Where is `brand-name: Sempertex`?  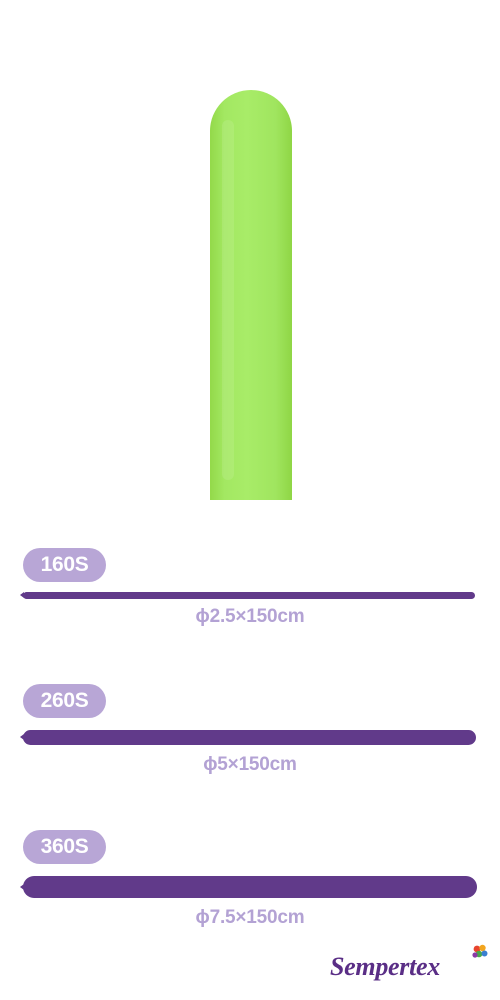
brand-name: Sempertex is located at coordinates (385, 966).